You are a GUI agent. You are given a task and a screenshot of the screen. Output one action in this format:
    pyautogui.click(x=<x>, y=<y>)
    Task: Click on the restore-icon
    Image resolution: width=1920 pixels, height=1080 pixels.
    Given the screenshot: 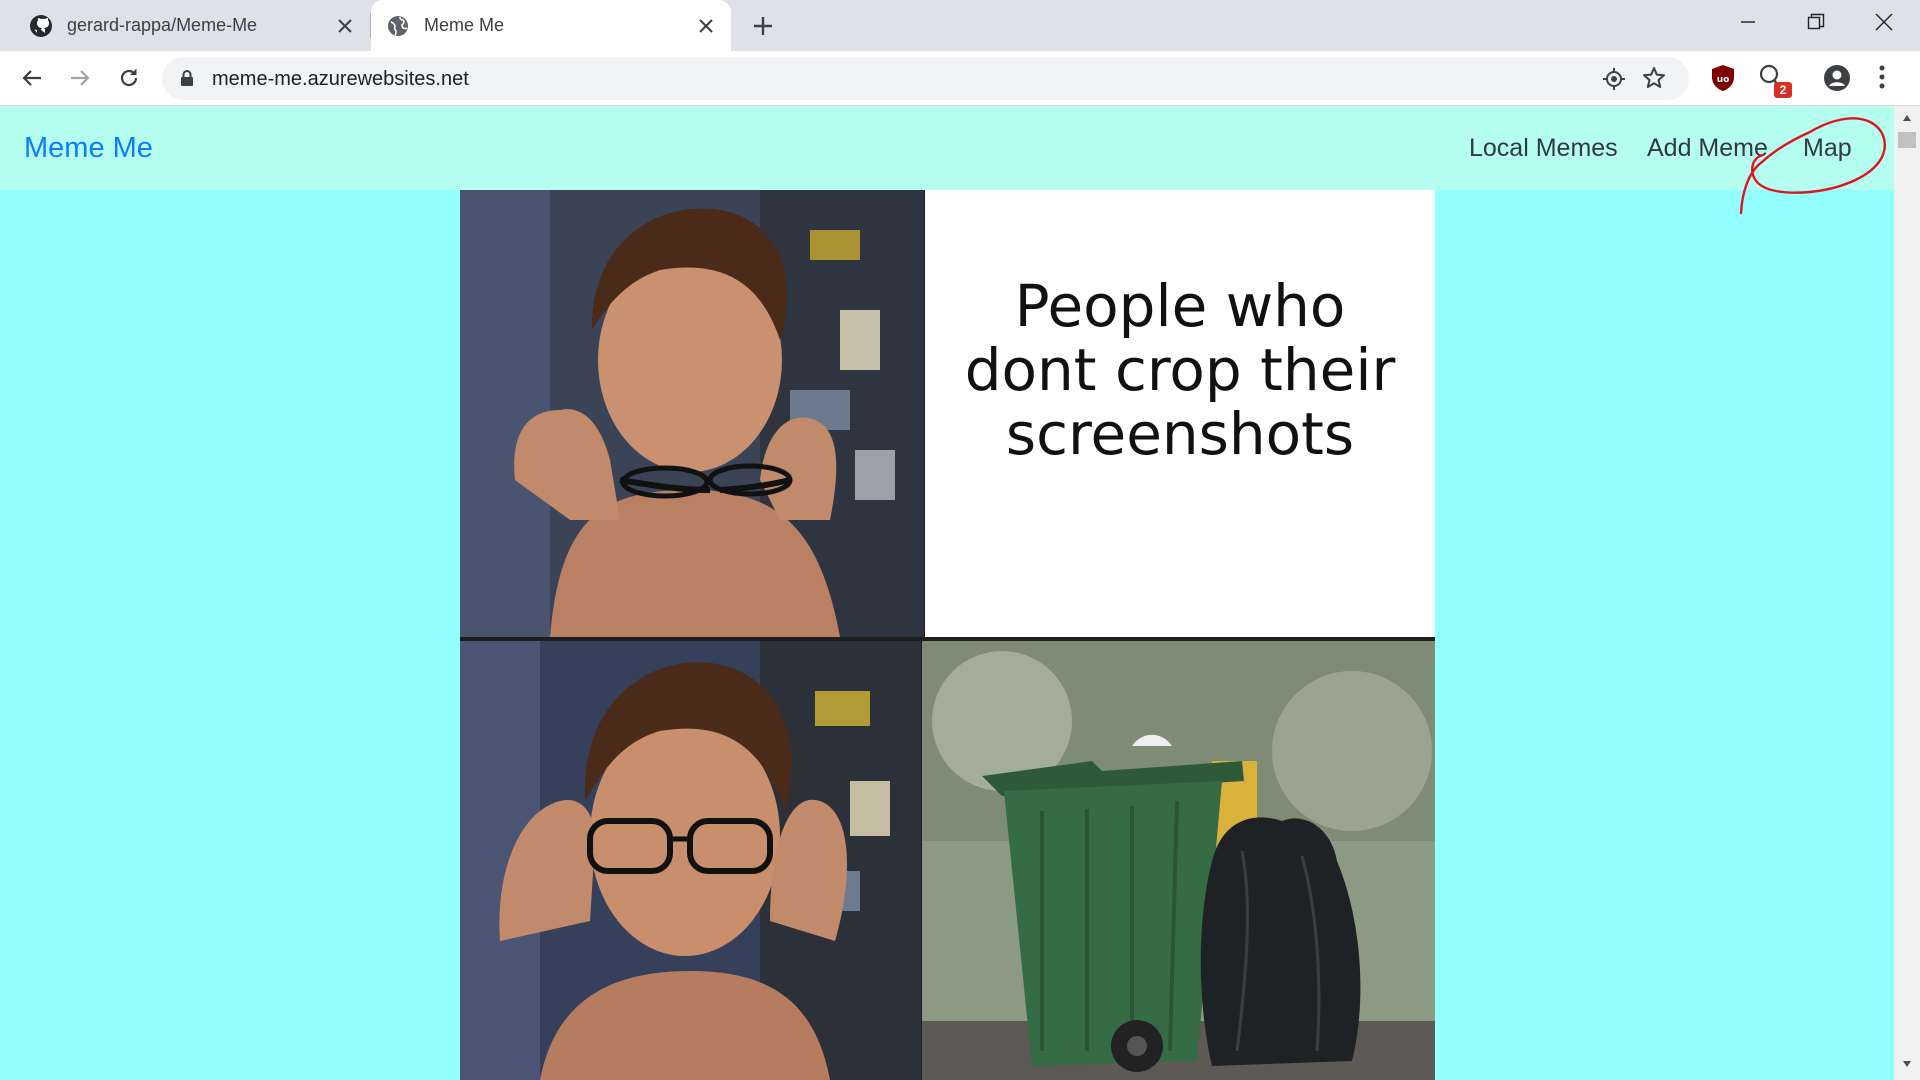 What is the action you would take?
    pyautogui.click(x=1816, y=22)
    